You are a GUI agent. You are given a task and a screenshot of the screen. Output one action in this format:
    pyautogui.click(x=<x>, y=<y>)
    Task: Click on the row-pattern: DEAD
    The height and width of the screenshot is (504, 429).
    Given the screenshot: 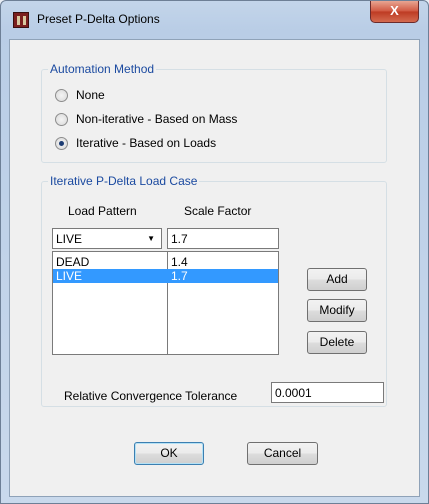 What is the action you would take?
    pyautogui.click(x=73, y=262)
    